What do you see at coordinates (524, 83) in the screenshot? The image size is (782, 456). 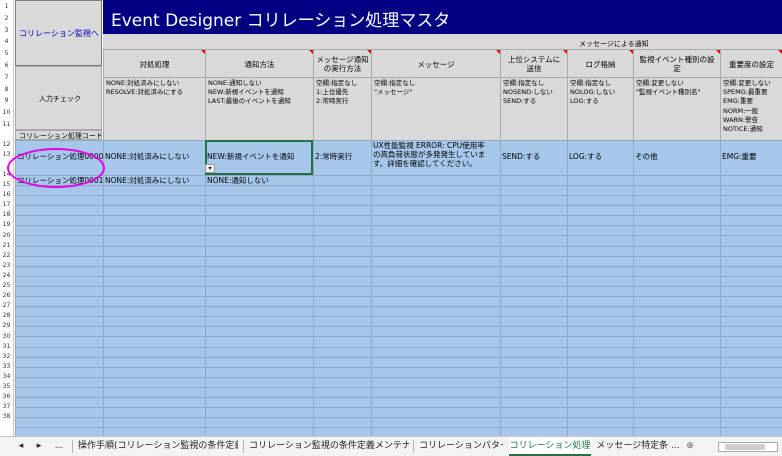 I see `column-description-line: 空欄:指定なし` at bounding box center [524, 83].